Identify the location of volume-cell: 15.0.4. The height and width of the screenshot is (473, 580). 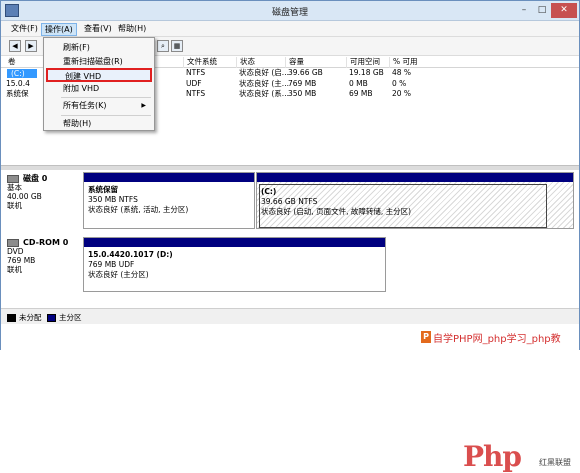
(18, 83).